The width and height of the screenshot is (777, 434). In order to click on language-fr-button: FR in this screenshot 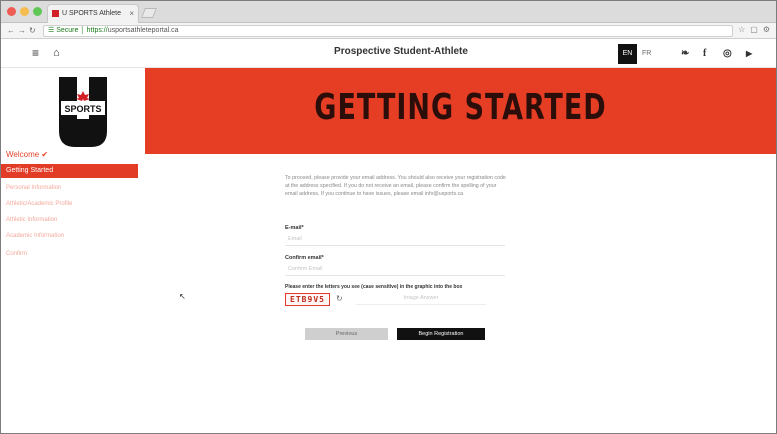, I will do `click(646, 54)`.